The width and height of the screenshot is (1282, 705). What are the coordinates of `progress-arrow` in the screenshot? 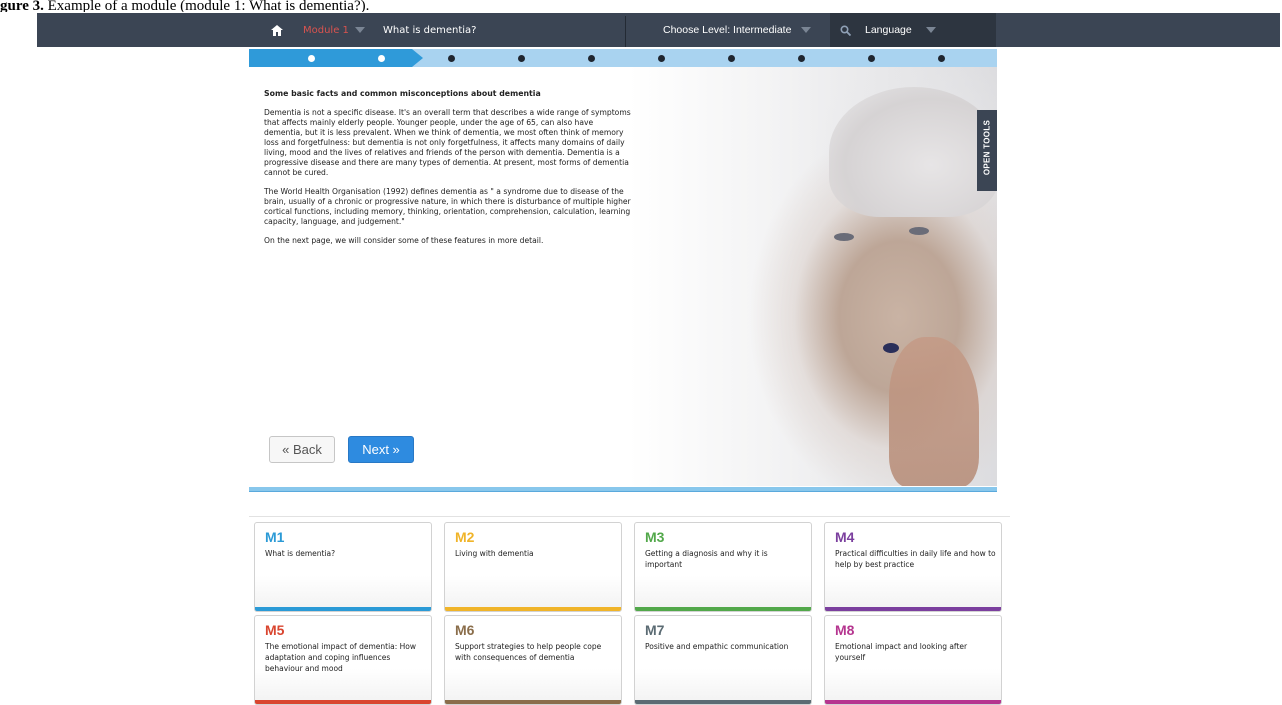 It's located at (417, 58).